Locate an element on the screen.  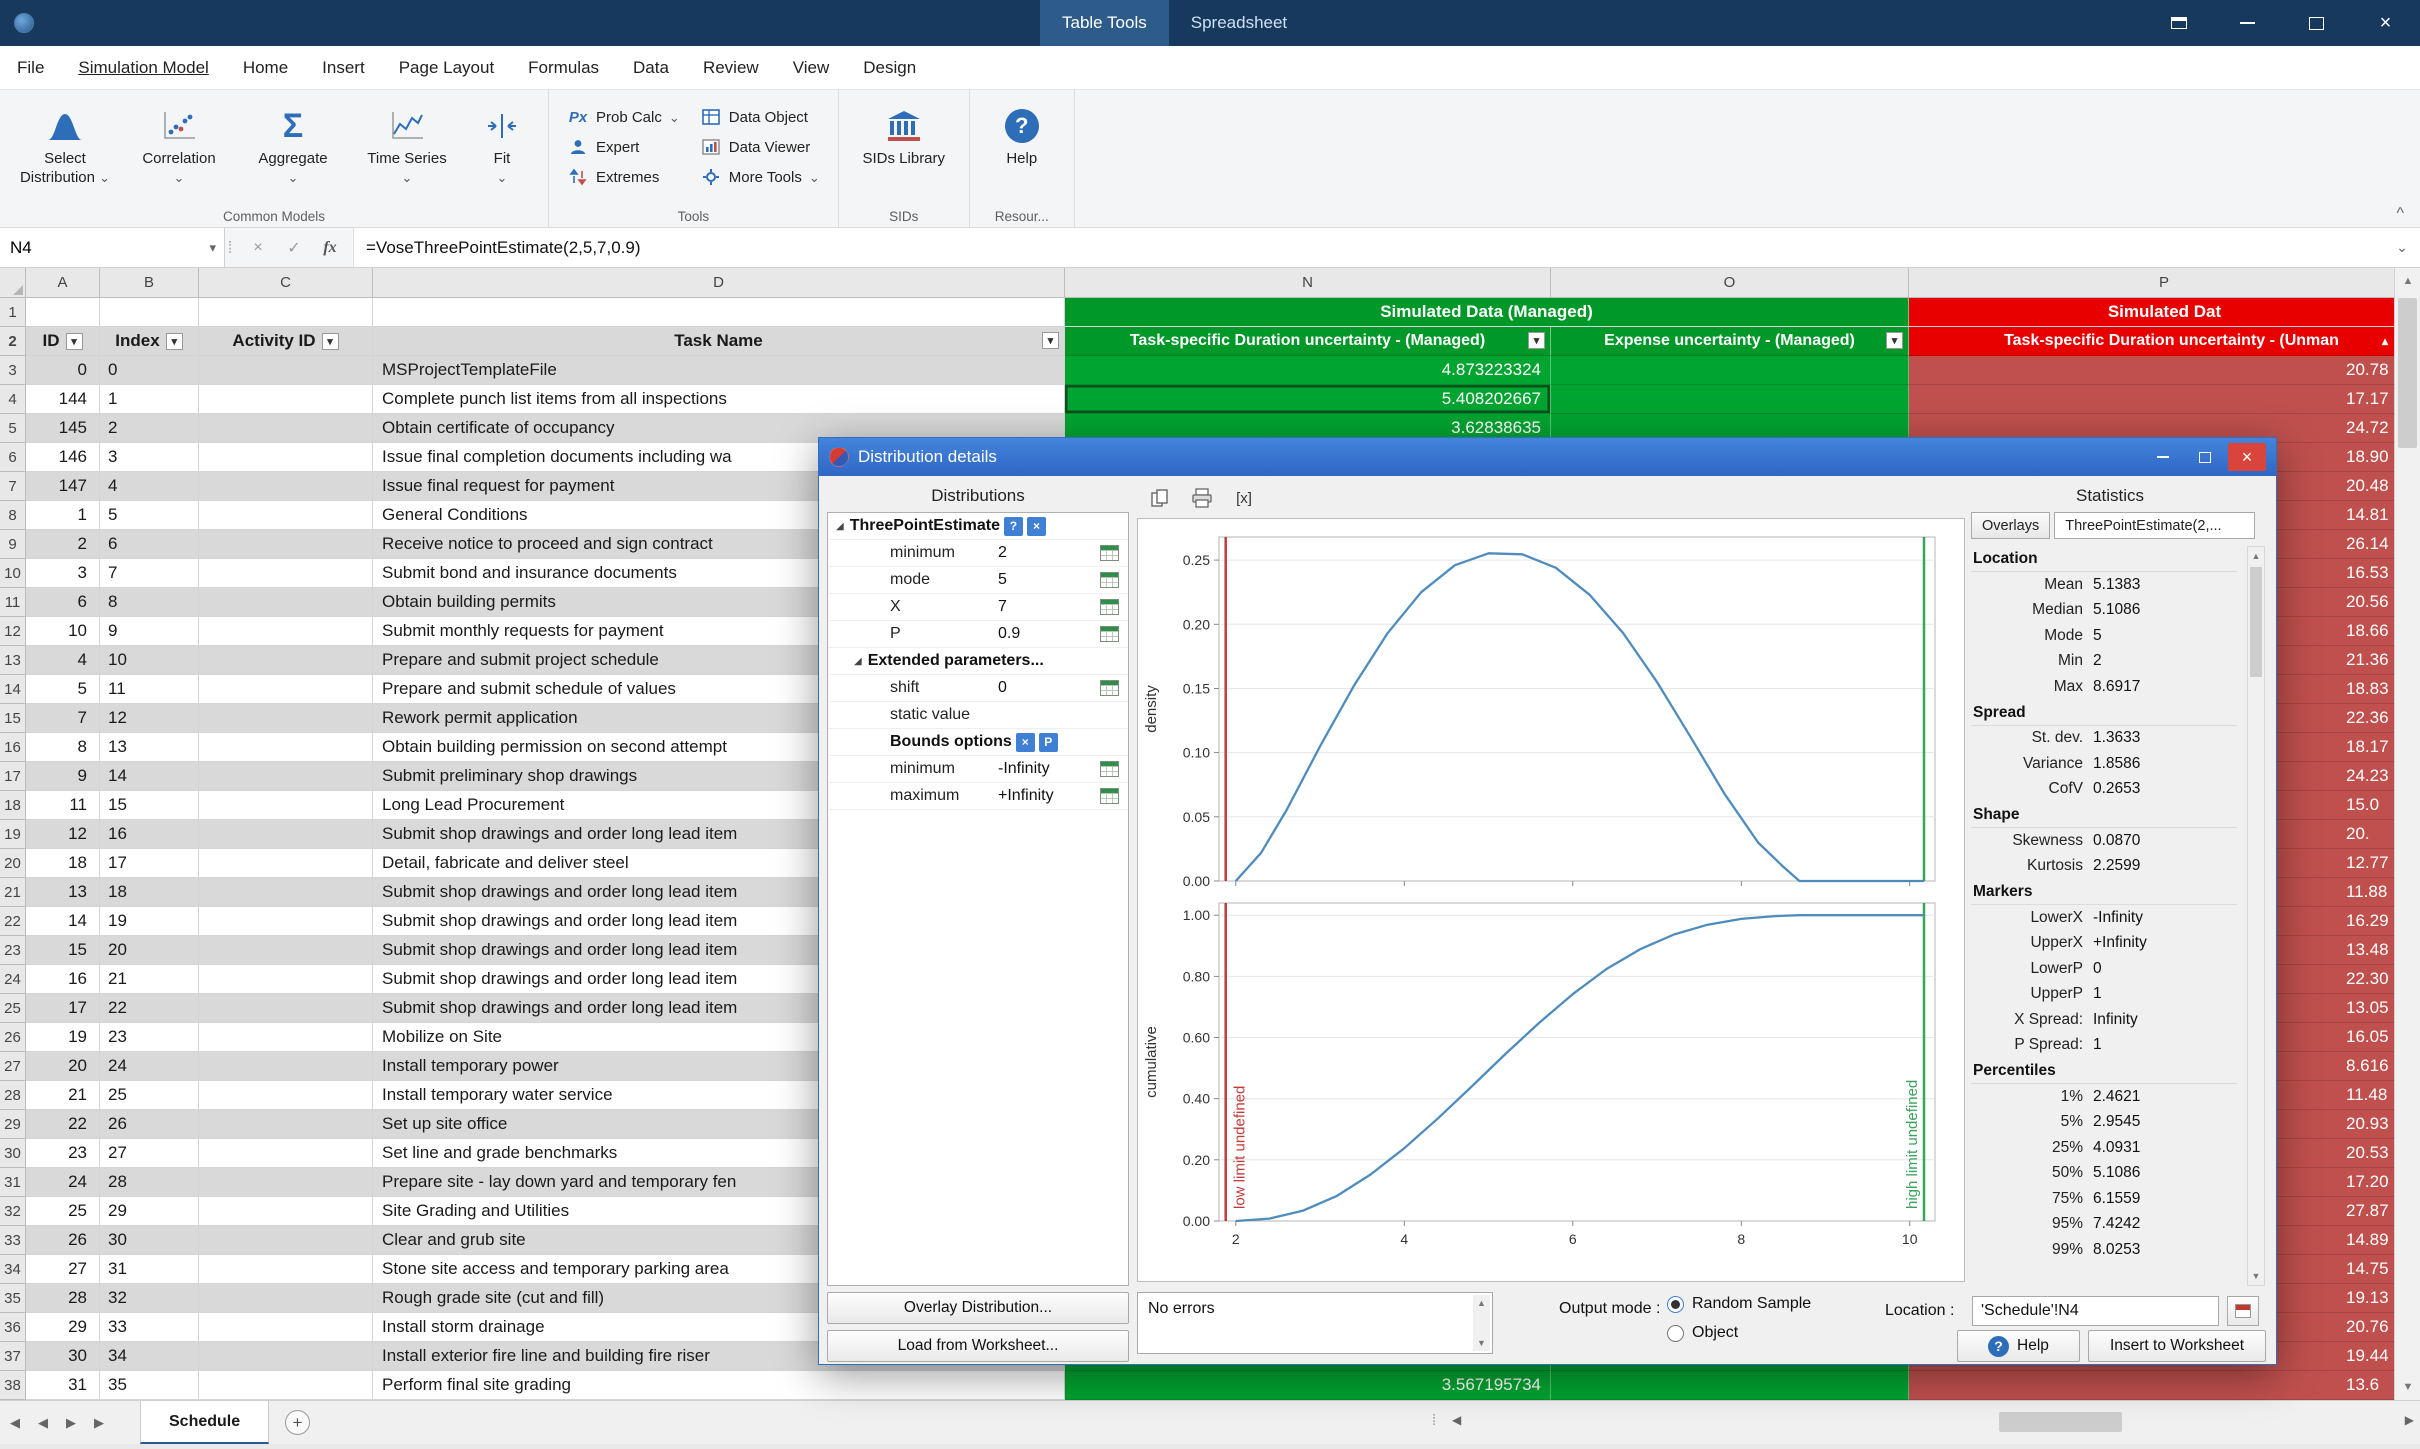
cell-duration-unmanaged: 20.78 is located at coordinates (2164, 370).